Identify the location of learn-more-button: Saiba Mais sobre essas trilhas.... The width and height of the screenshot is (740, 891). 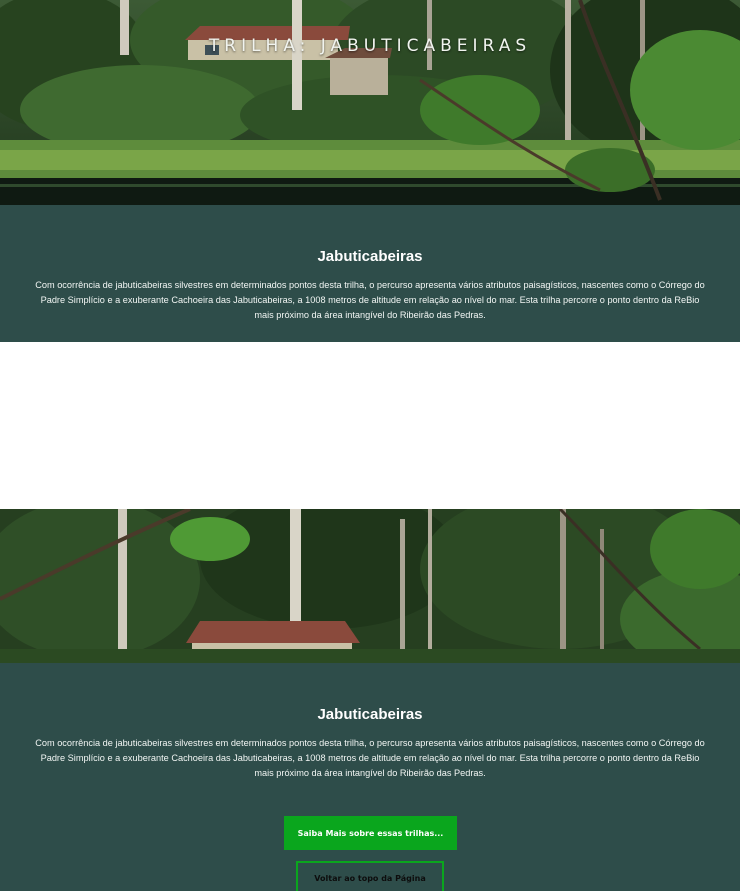
(370, 833).